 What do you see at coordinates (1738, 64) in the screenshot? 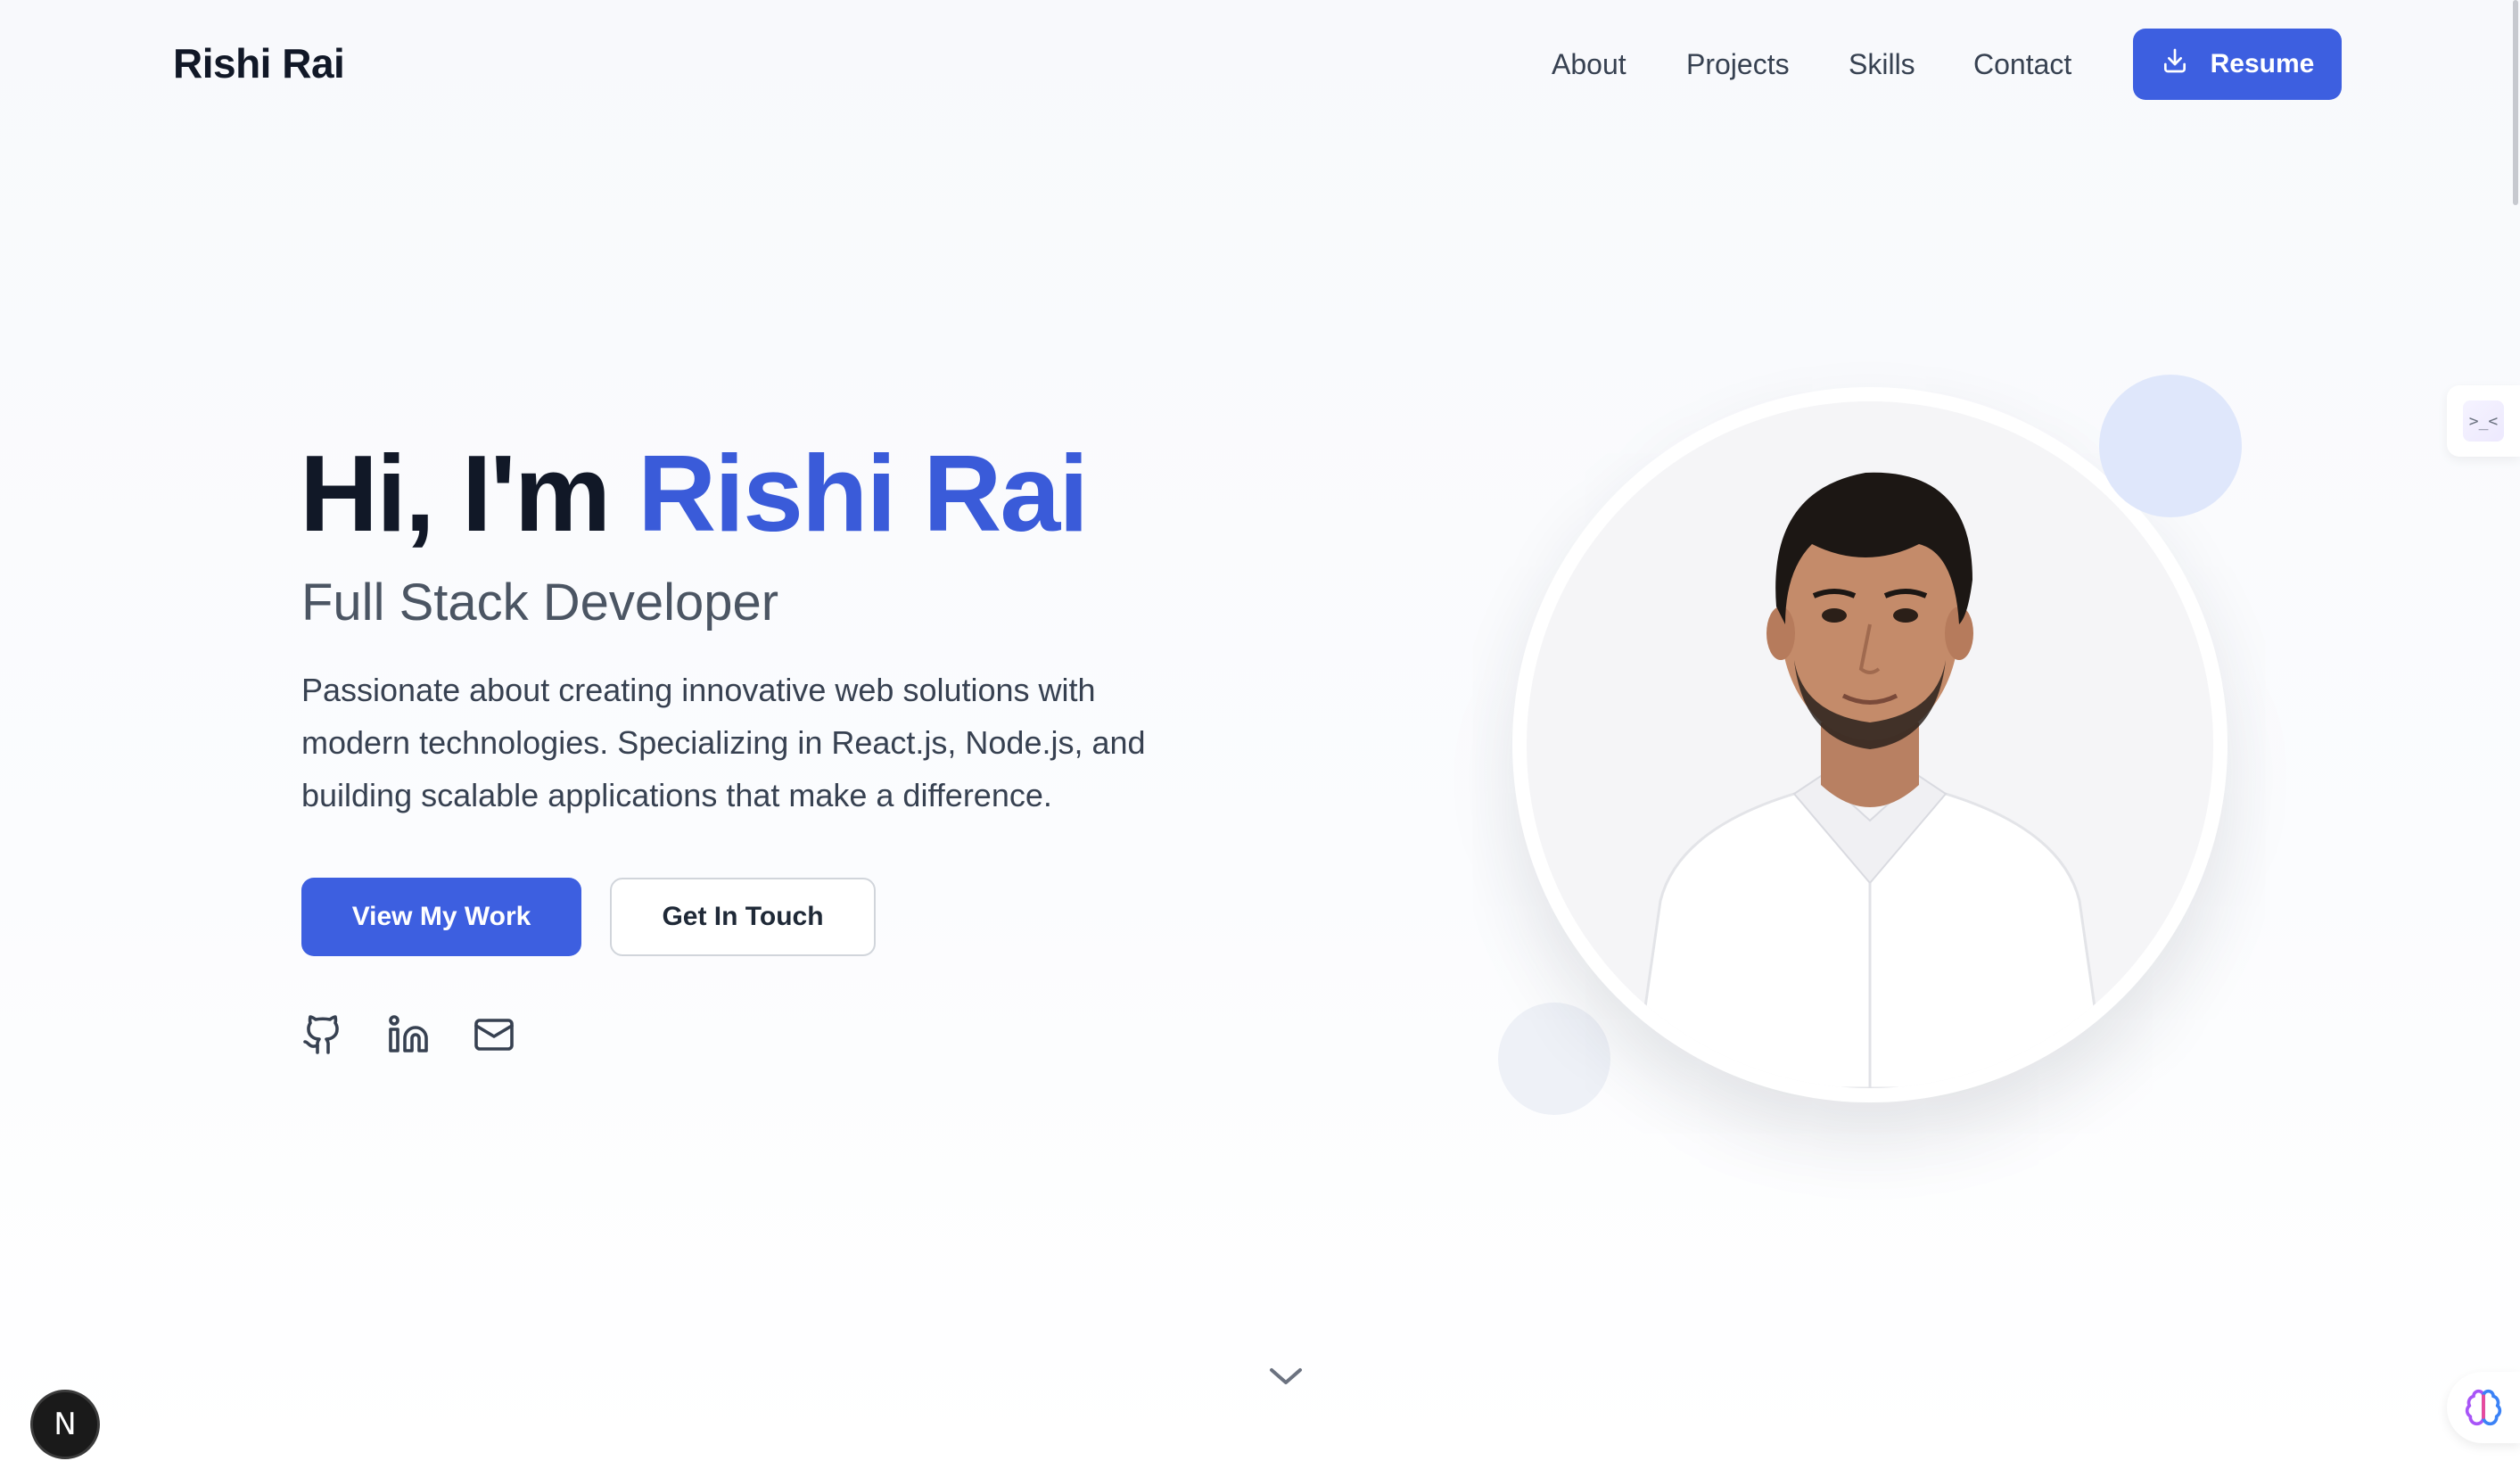
I see `nav-link-projects: Projects` at bounding box center [1738, 64].